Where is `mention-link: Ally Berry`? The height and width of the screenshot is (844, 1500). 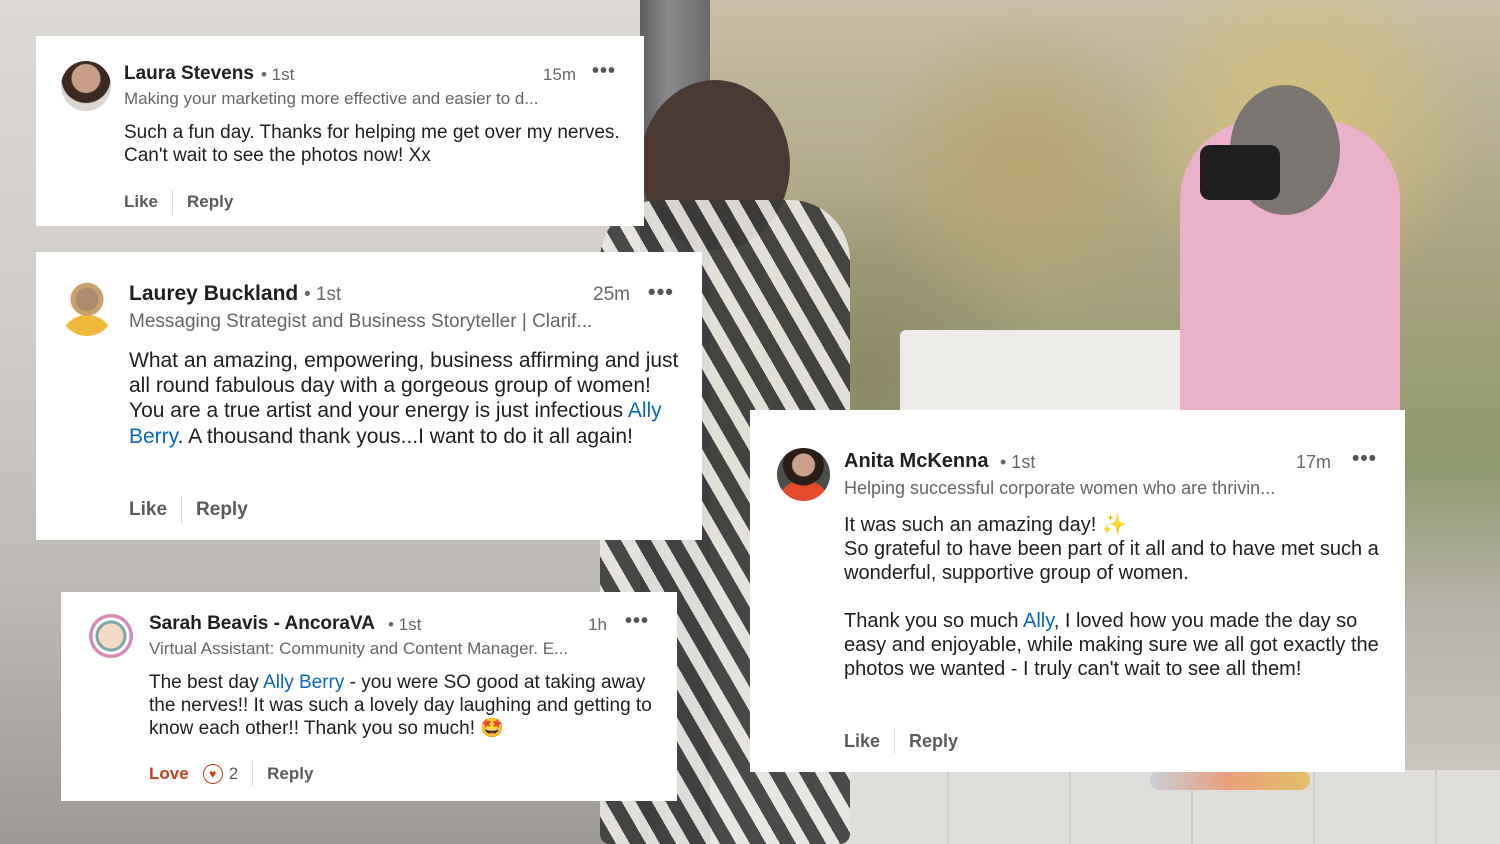 mention-link: Ally Berry is located at coordinates (303, 682).